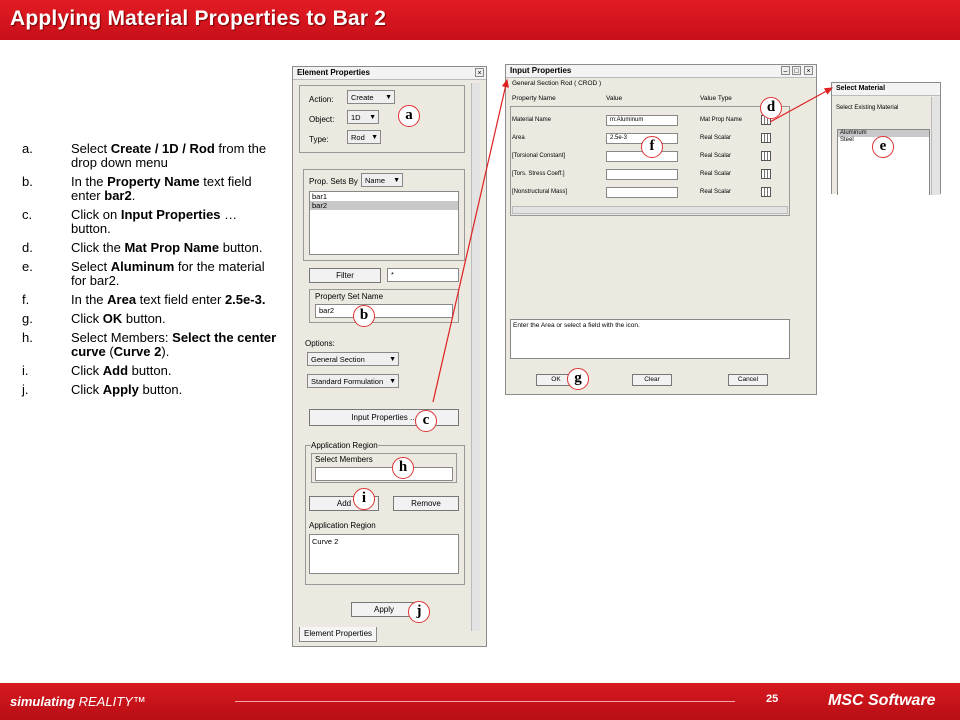  Describe the element at coordinates (650, 210) in the screenshot. I see `horizontal-scrollbar` at that location.